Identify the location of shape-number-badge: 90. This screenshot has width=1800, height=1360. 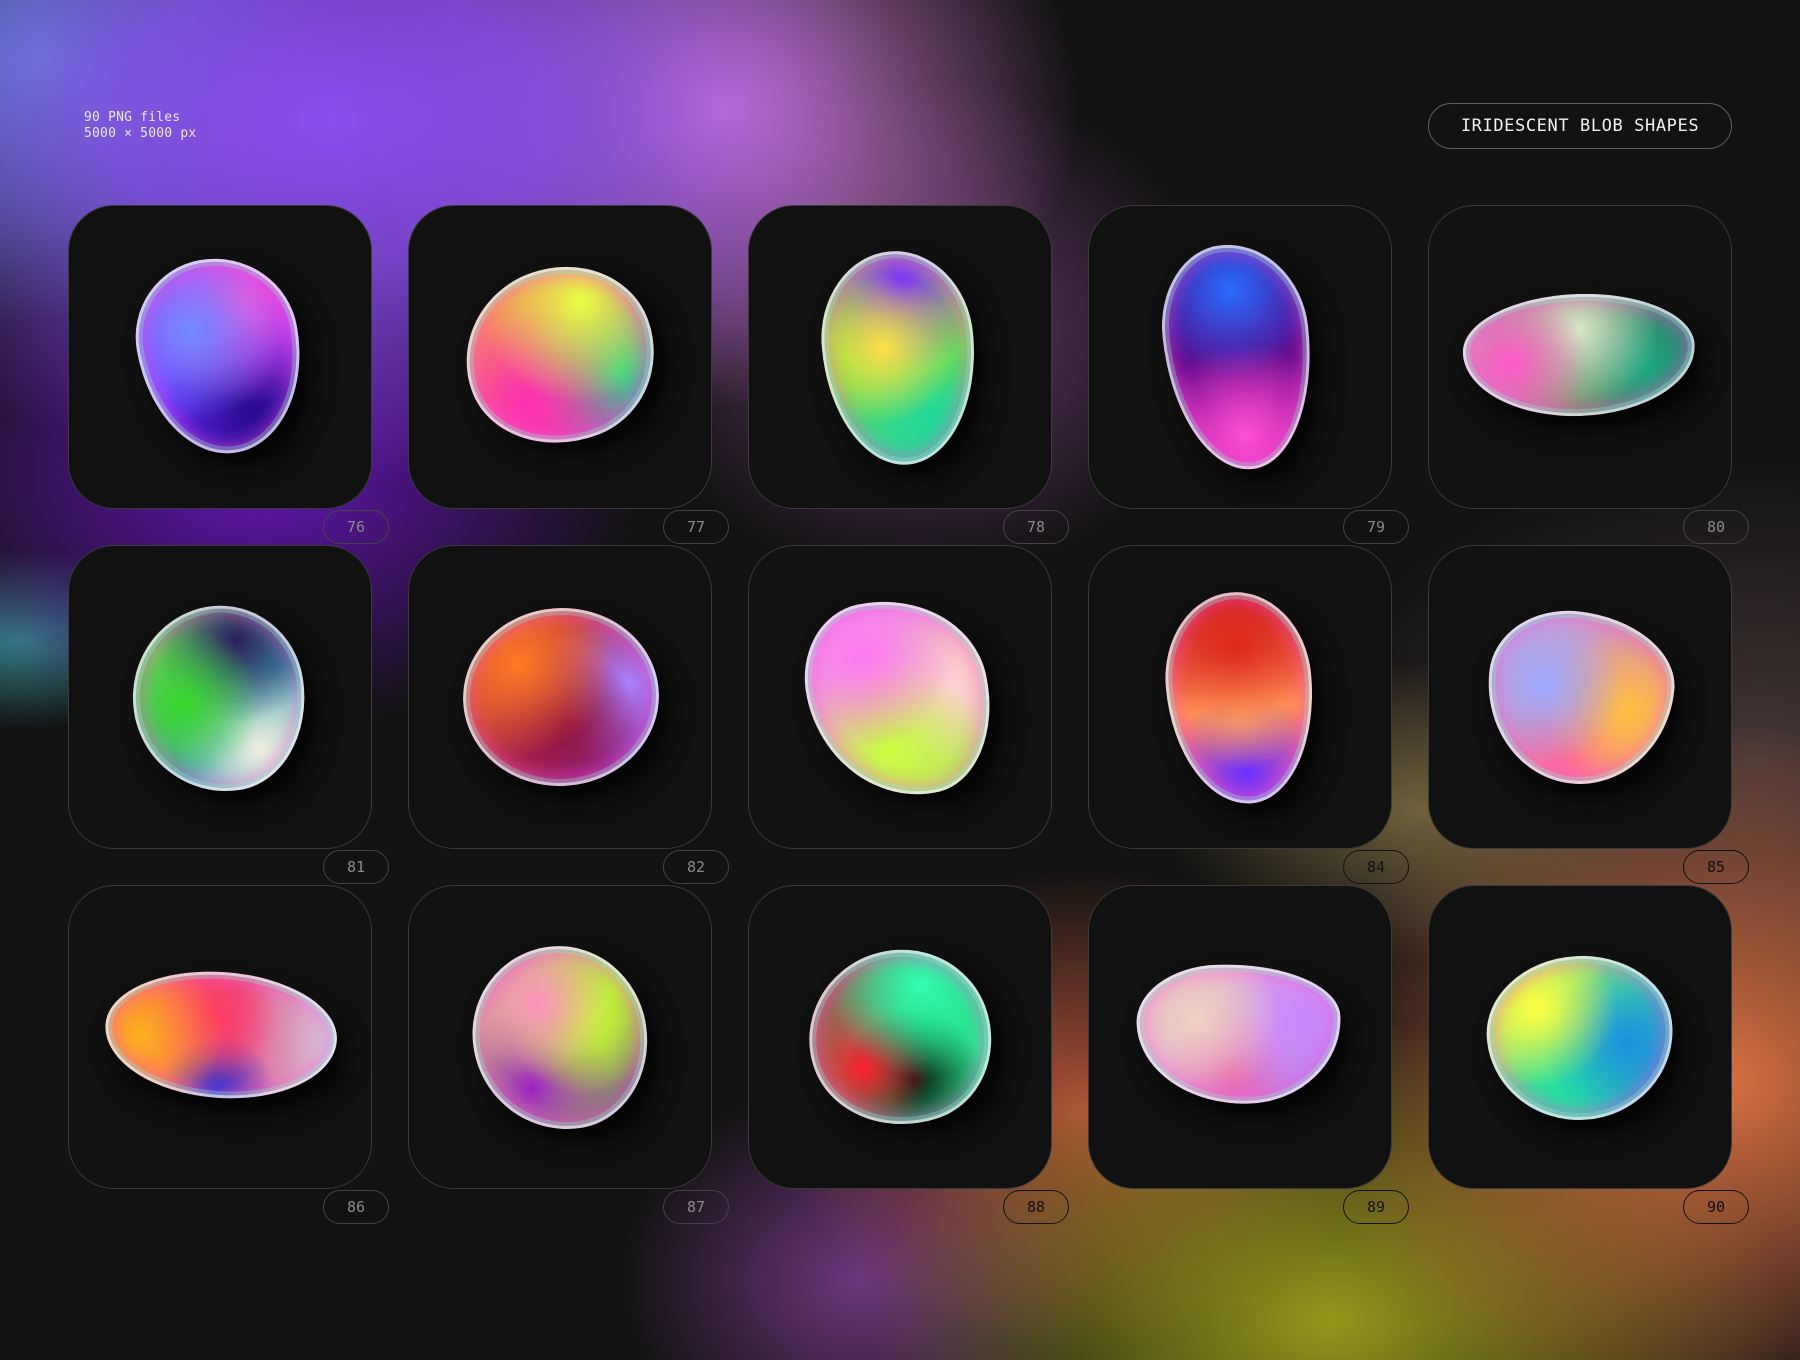
(1716, 1207).